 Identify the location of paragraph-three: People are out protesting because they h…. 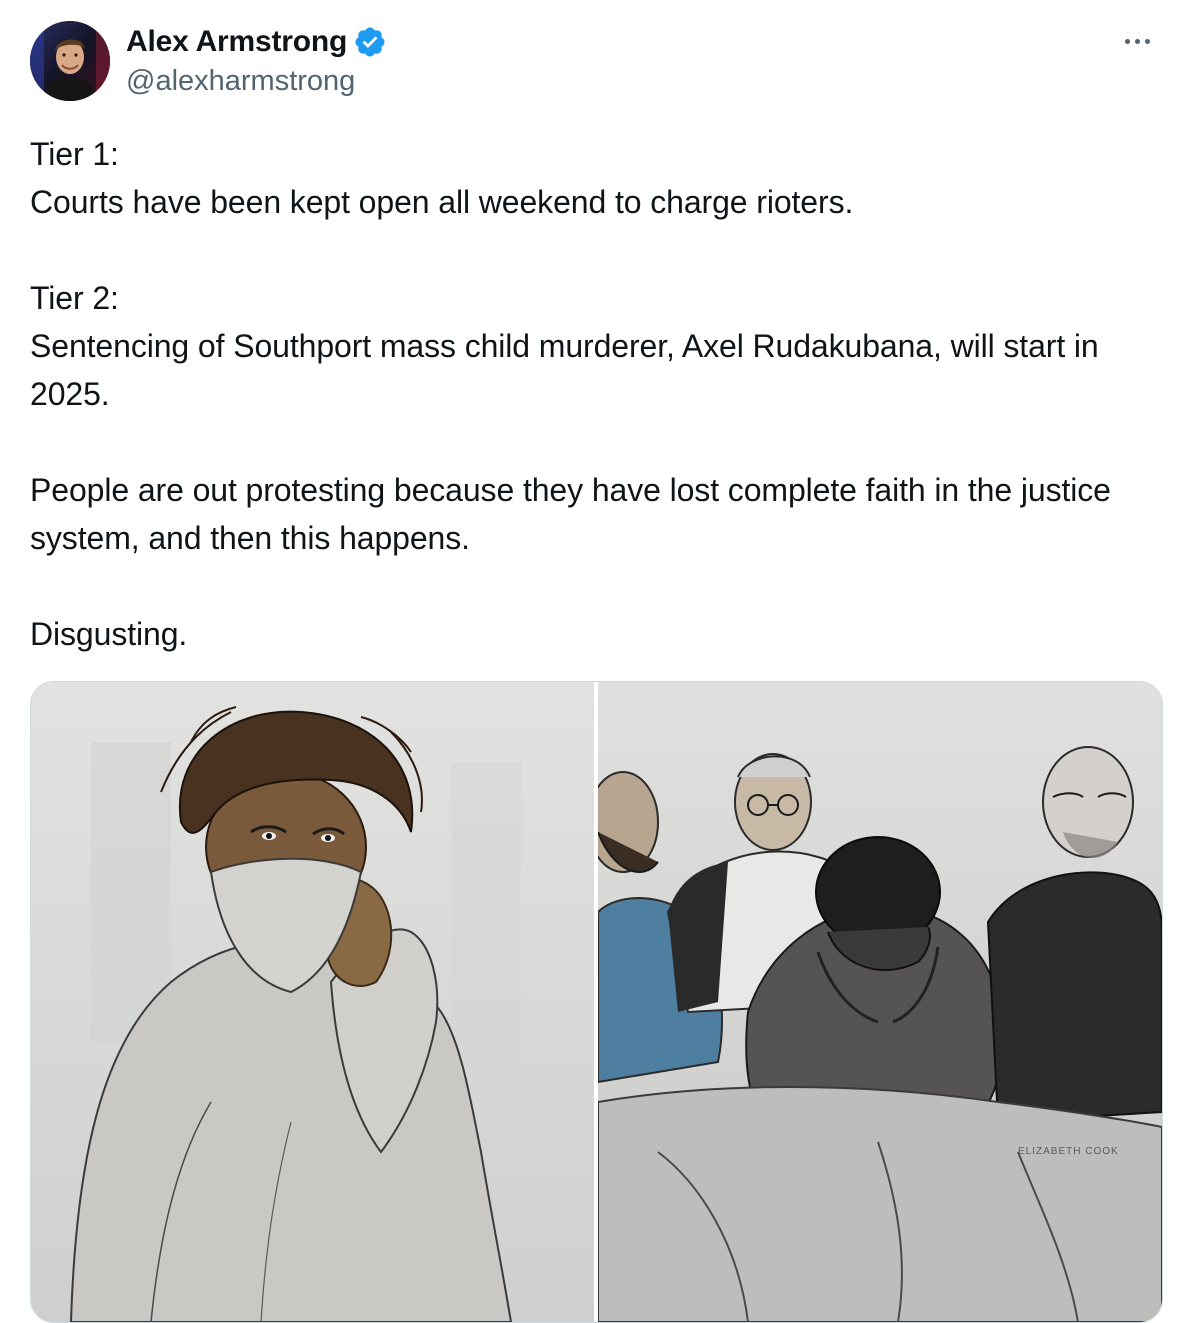
(570, 514).